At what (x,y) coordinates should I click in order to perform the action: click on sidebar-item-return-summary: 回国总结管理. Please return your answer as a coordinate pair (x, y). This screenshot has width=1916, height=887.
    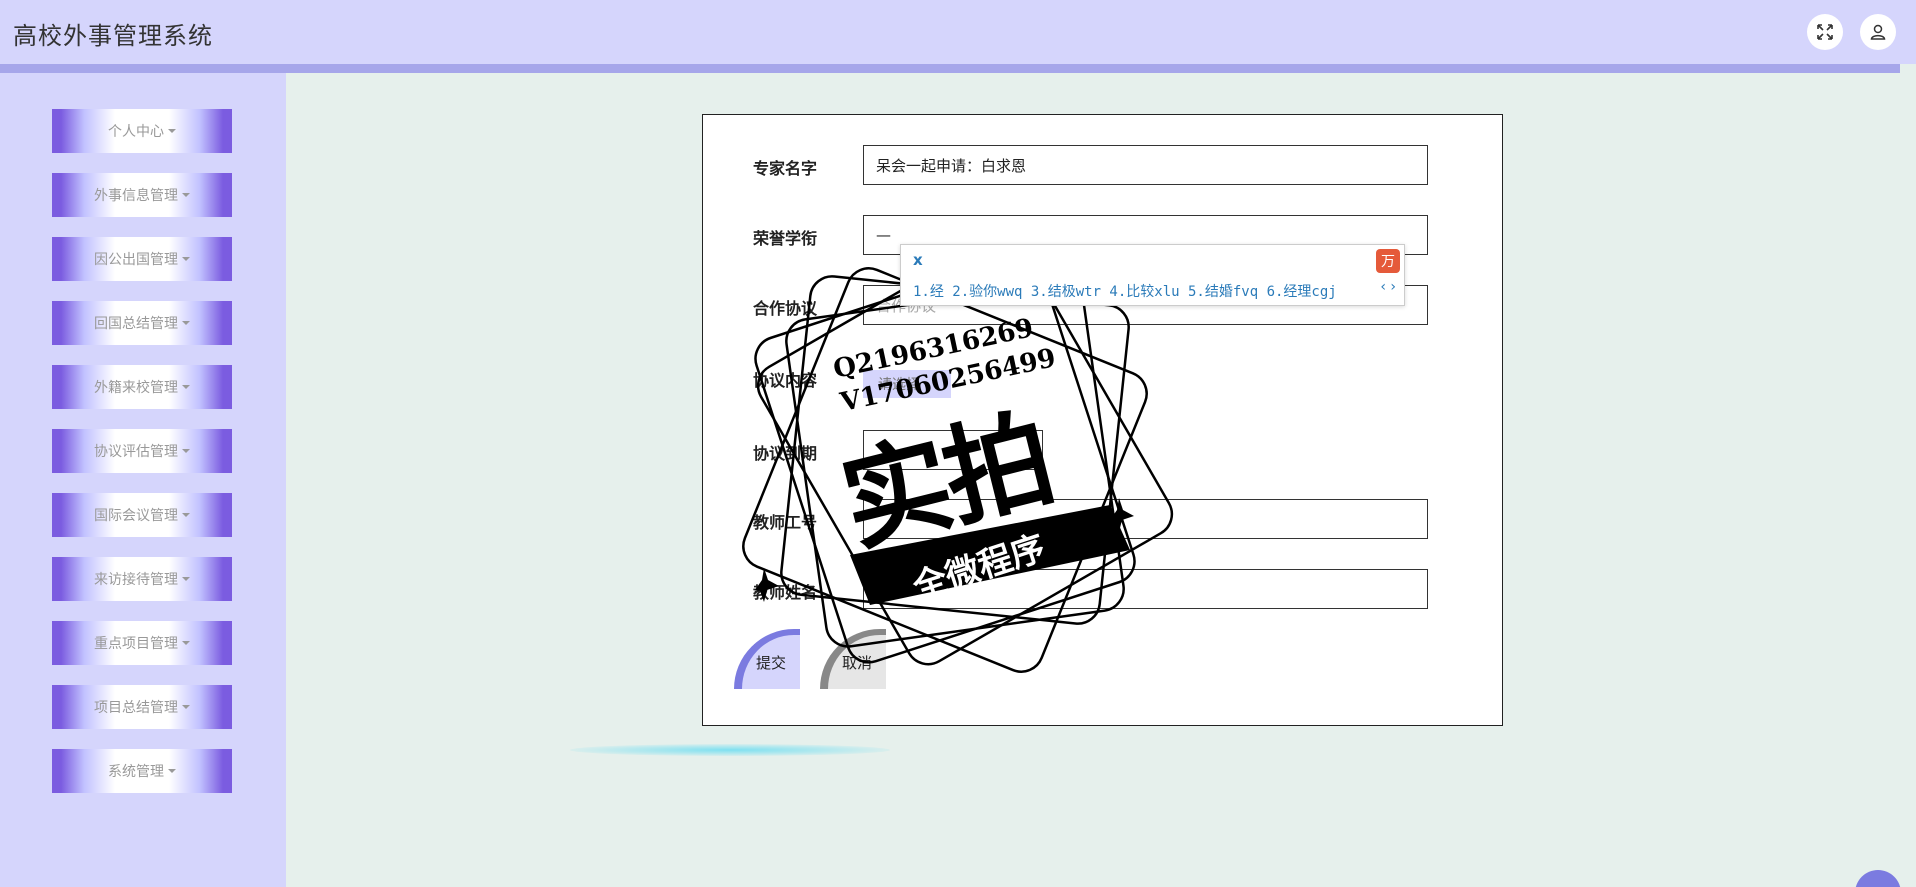
    Looking at the image, I should click on (142, 323).